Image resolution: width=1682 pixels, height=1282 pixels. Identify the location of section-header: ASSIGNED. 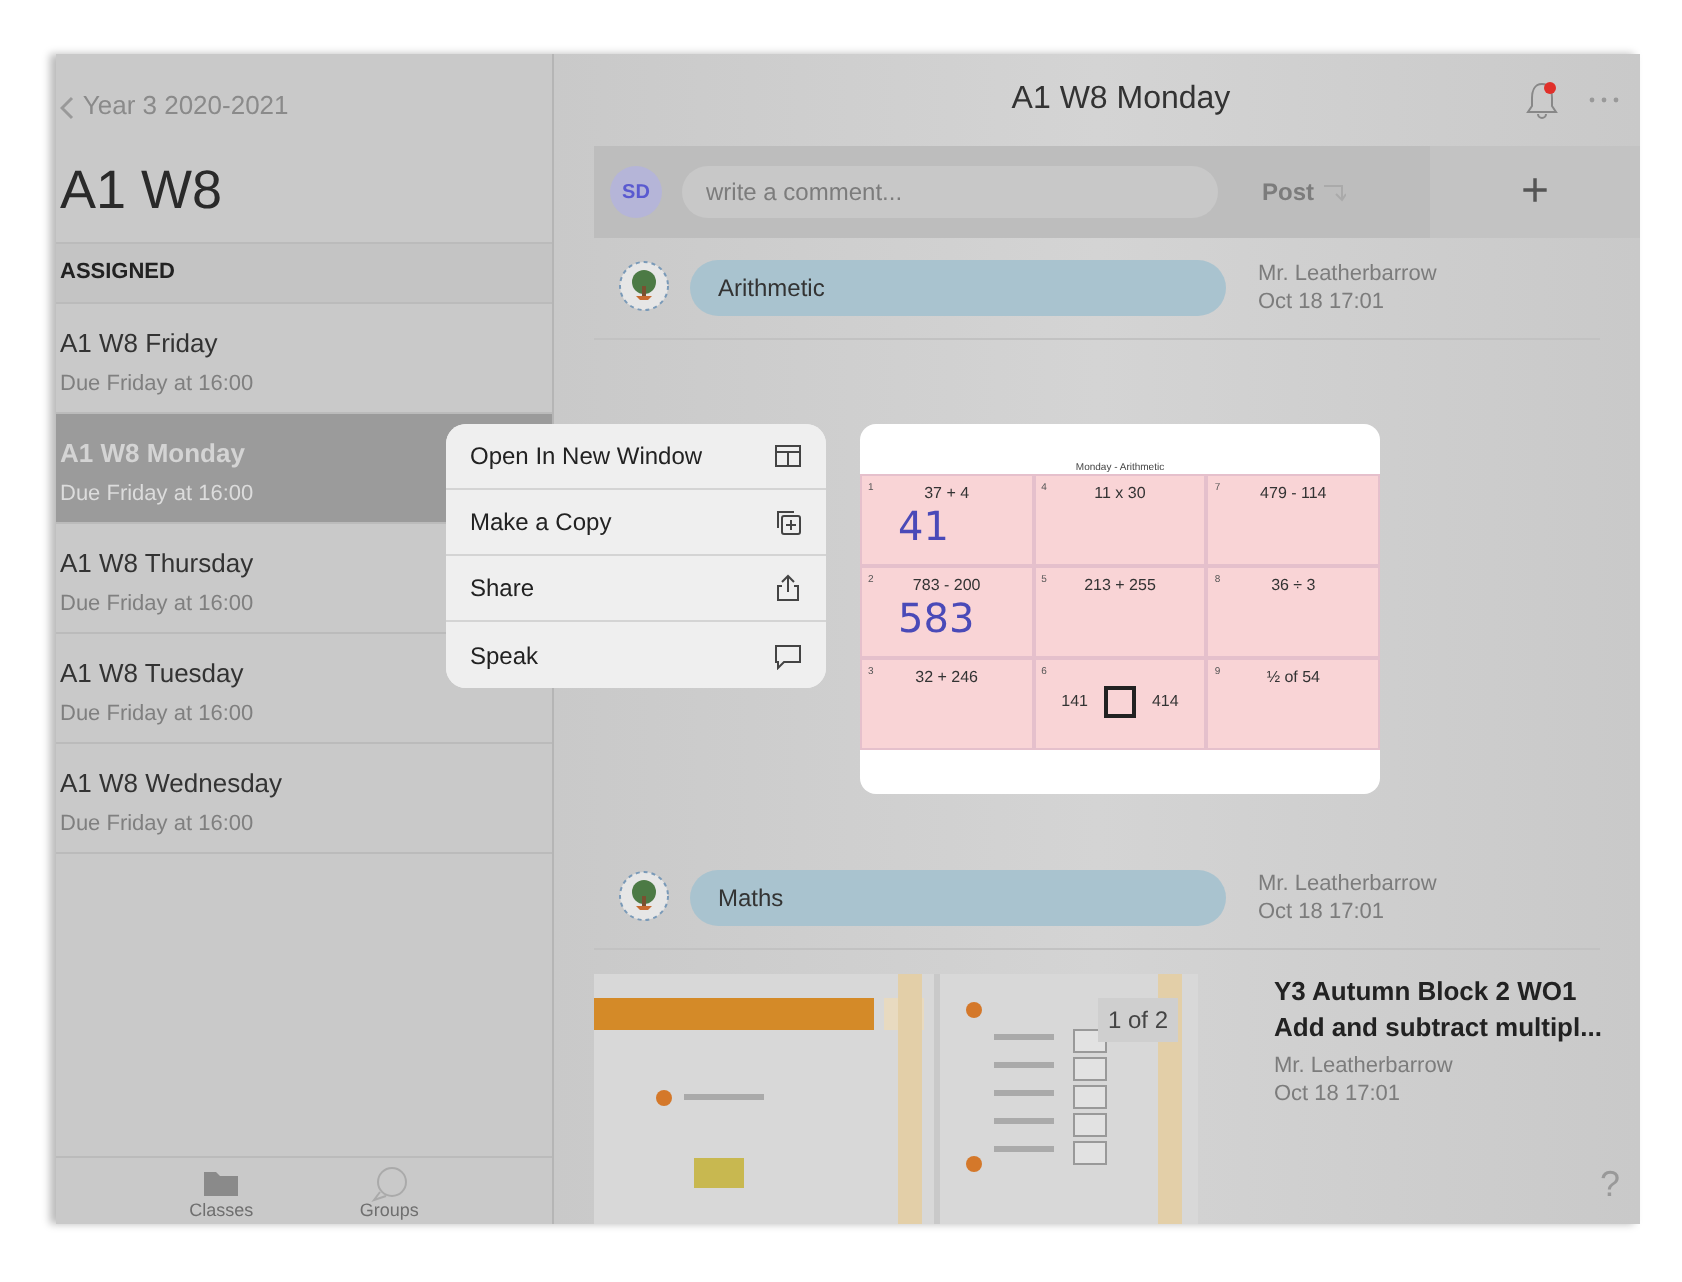
(304, 273).